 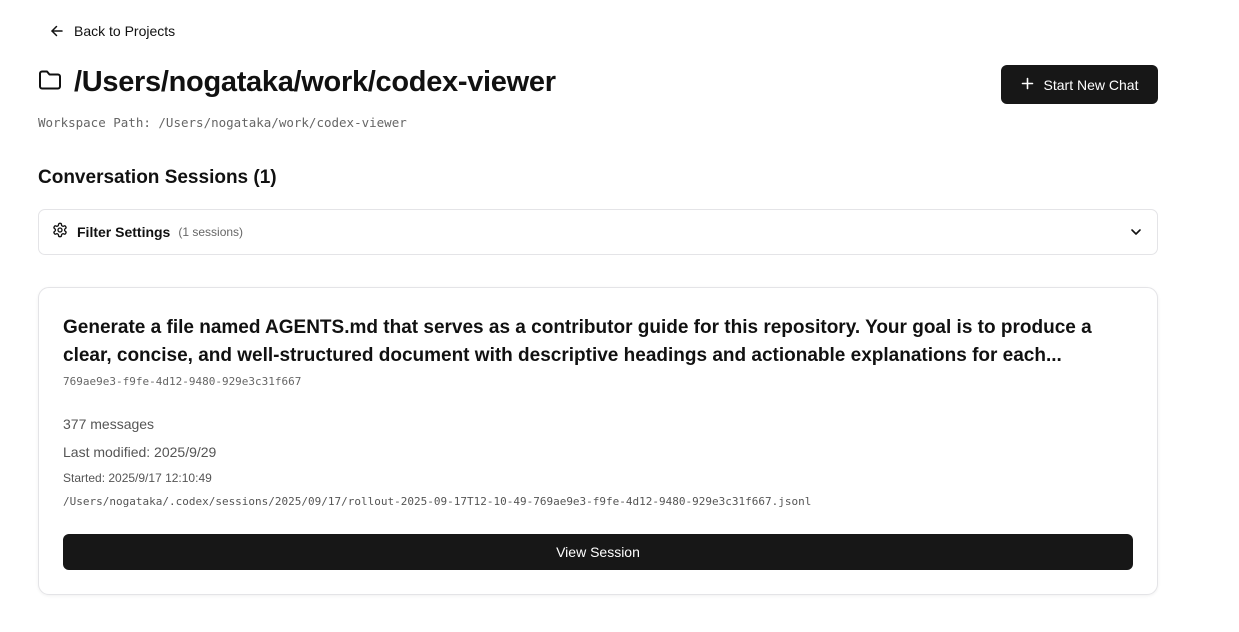 I want to click on session-id: 769ae9e3-f9fe-4d12-9480-929e3c31f667, so click(x=182, y=381).